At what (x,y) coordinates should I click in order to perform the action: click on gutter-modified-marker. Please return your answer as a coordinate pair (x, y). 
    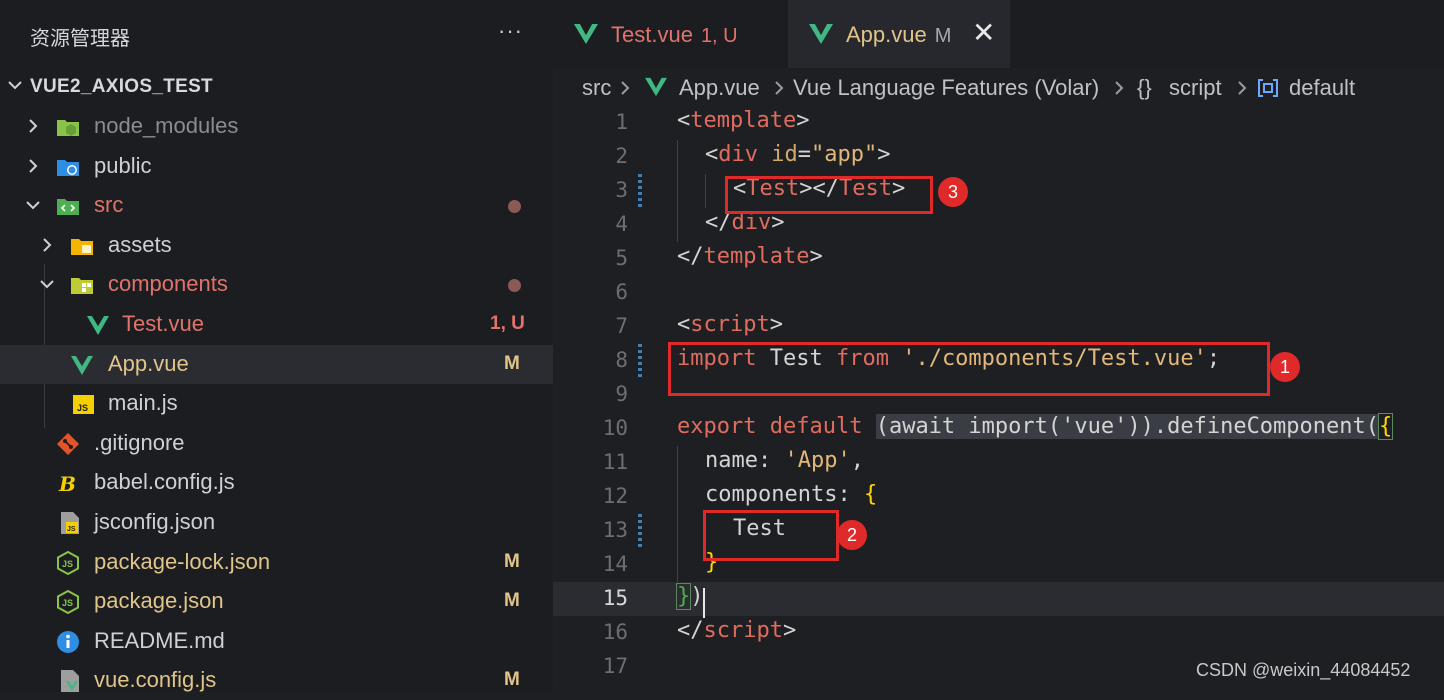
    Looking at the image, I should click on (640, 531).